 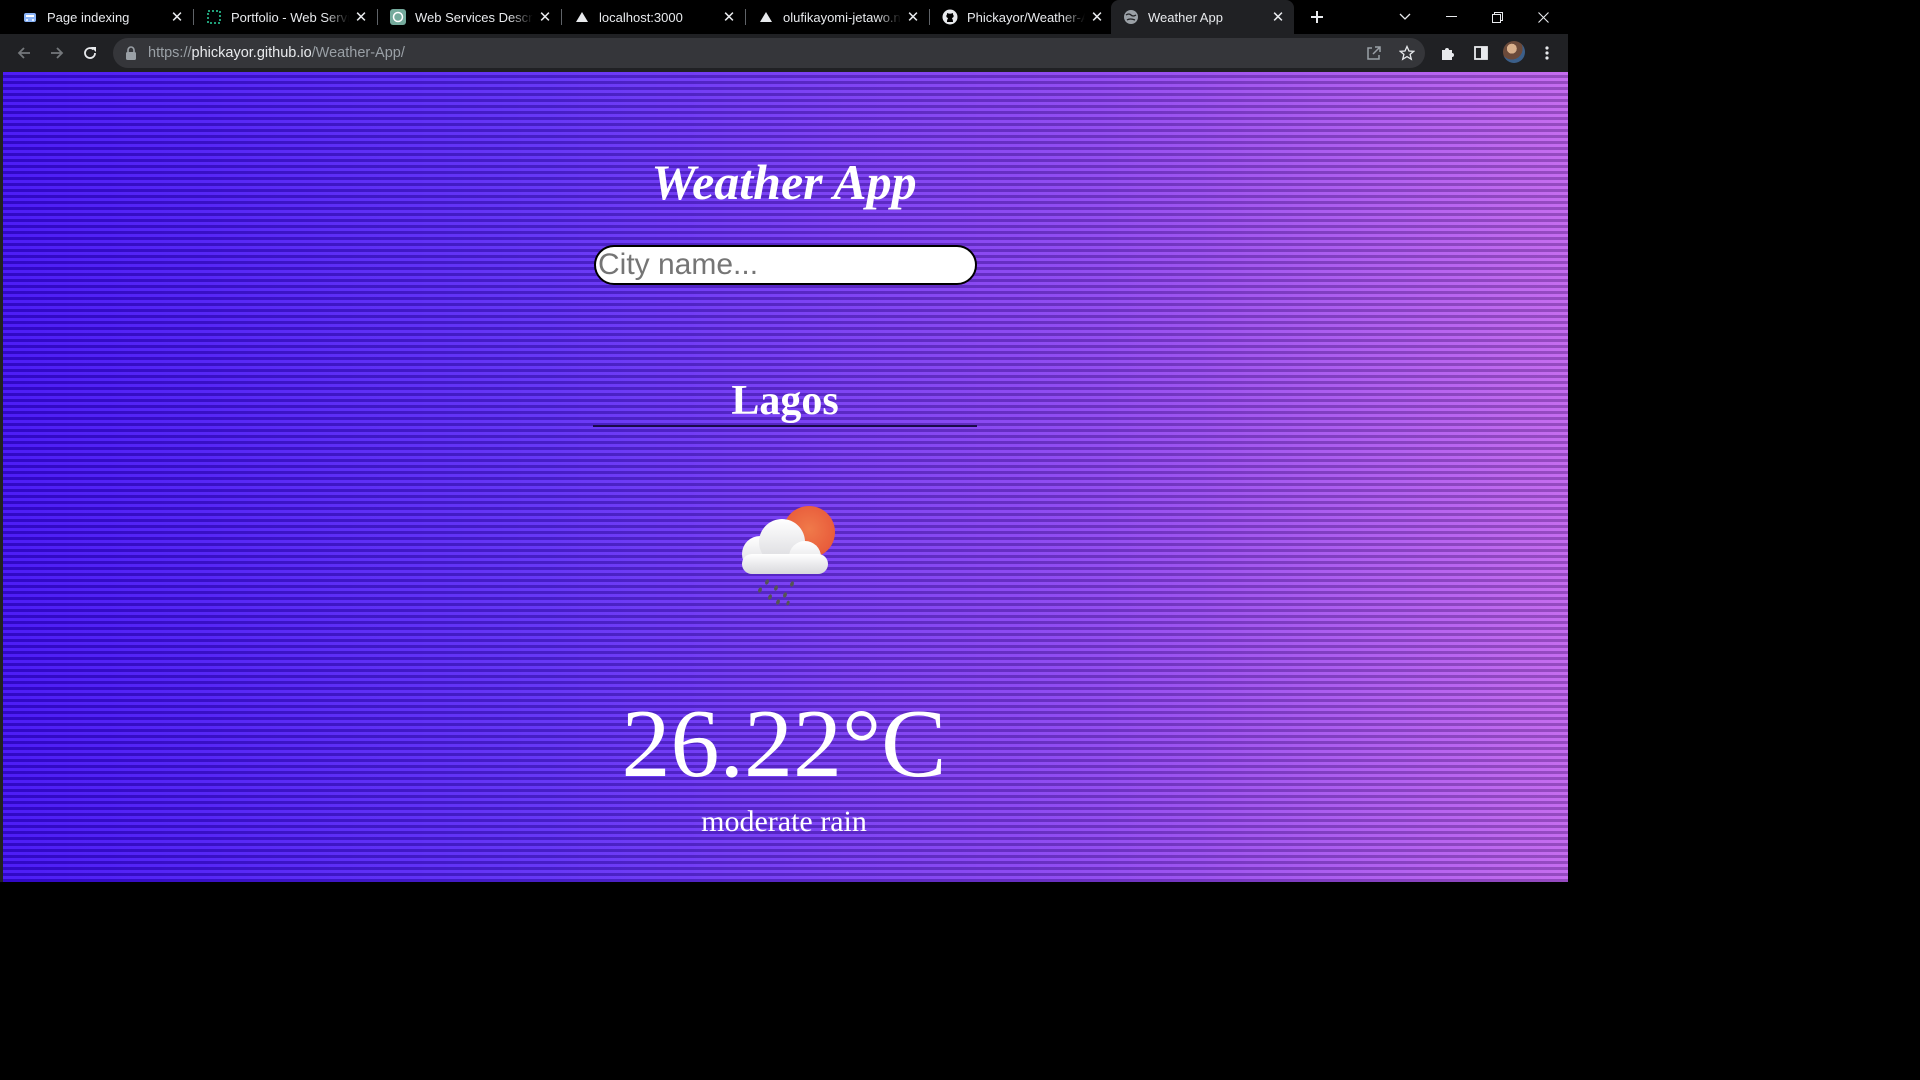 What do you see at coordinates (358, 53) in the screenshot?
I see `url-path: /Weather-App/` at bounding box center [358, 53].